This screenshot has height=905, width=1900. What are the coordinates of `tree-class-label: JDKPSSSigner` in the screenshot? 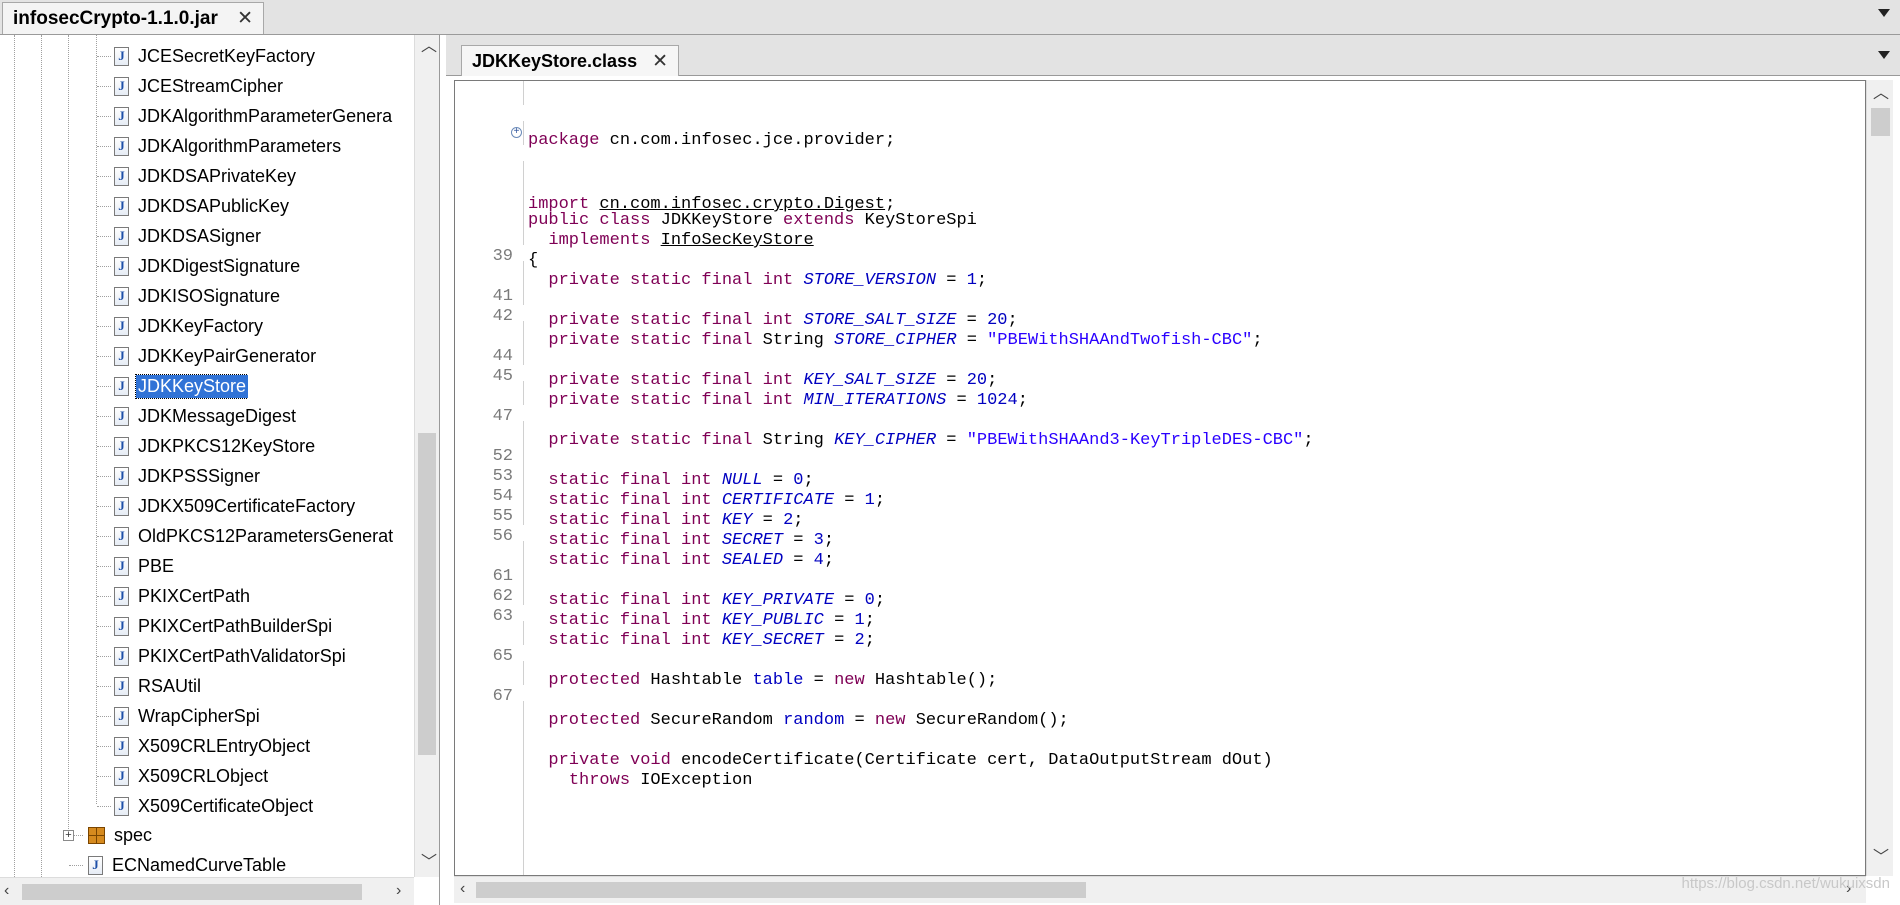 It's located at (199, 475).